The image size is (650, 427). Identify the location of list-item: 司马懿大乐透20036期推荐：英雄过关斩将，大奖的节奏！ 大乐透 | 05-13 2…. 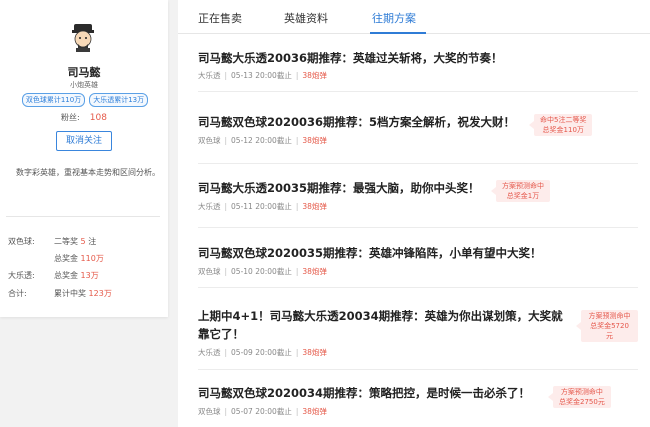
(418, 63).